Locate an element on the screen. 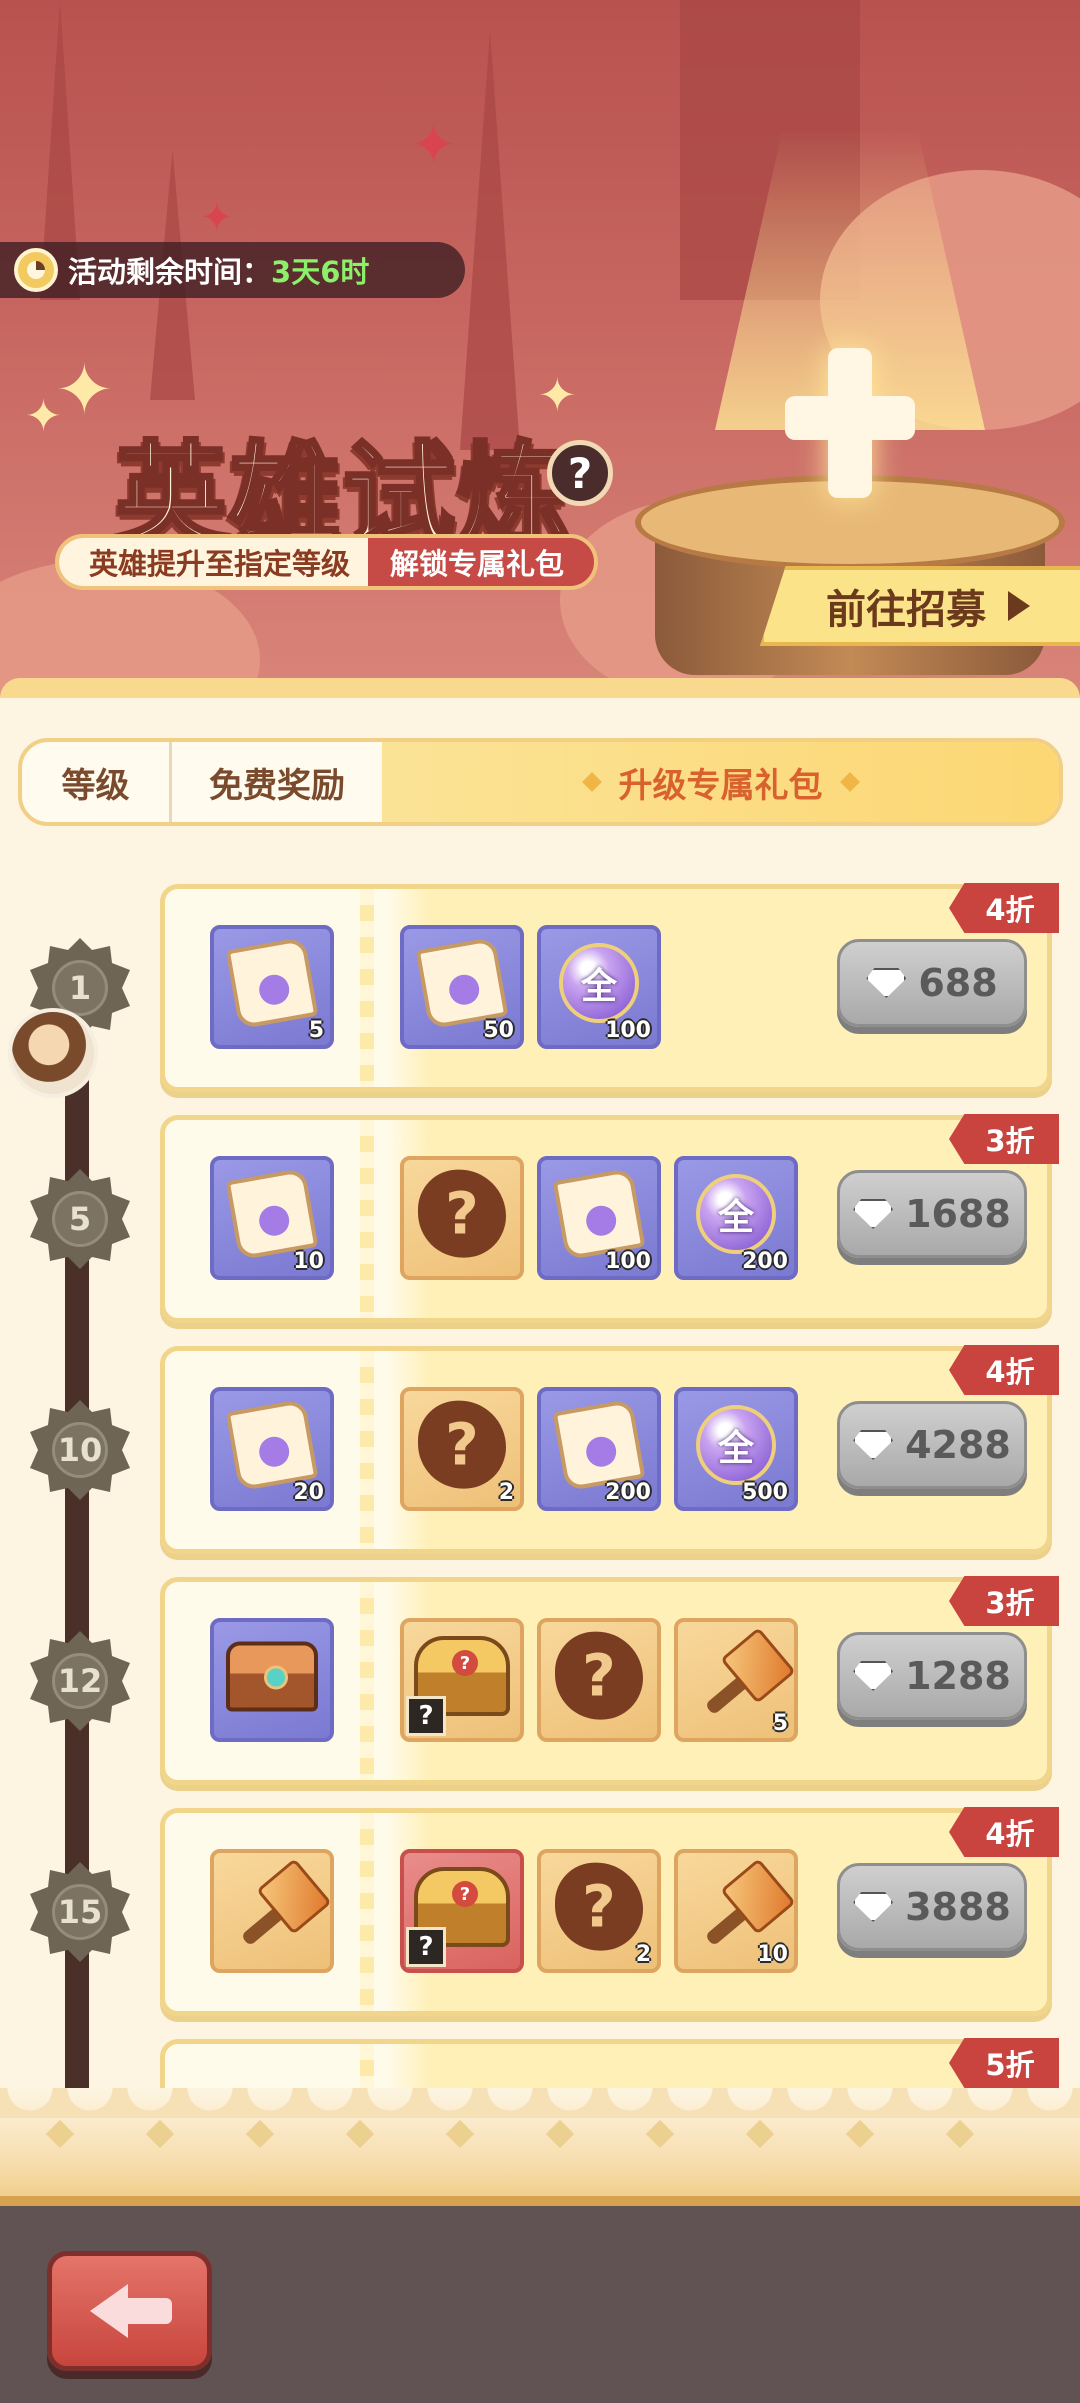 This screenshot has height=2403, width=1080. pack-row: 3折 ? ? 5 1288 is located at coordinates (609, 1680).